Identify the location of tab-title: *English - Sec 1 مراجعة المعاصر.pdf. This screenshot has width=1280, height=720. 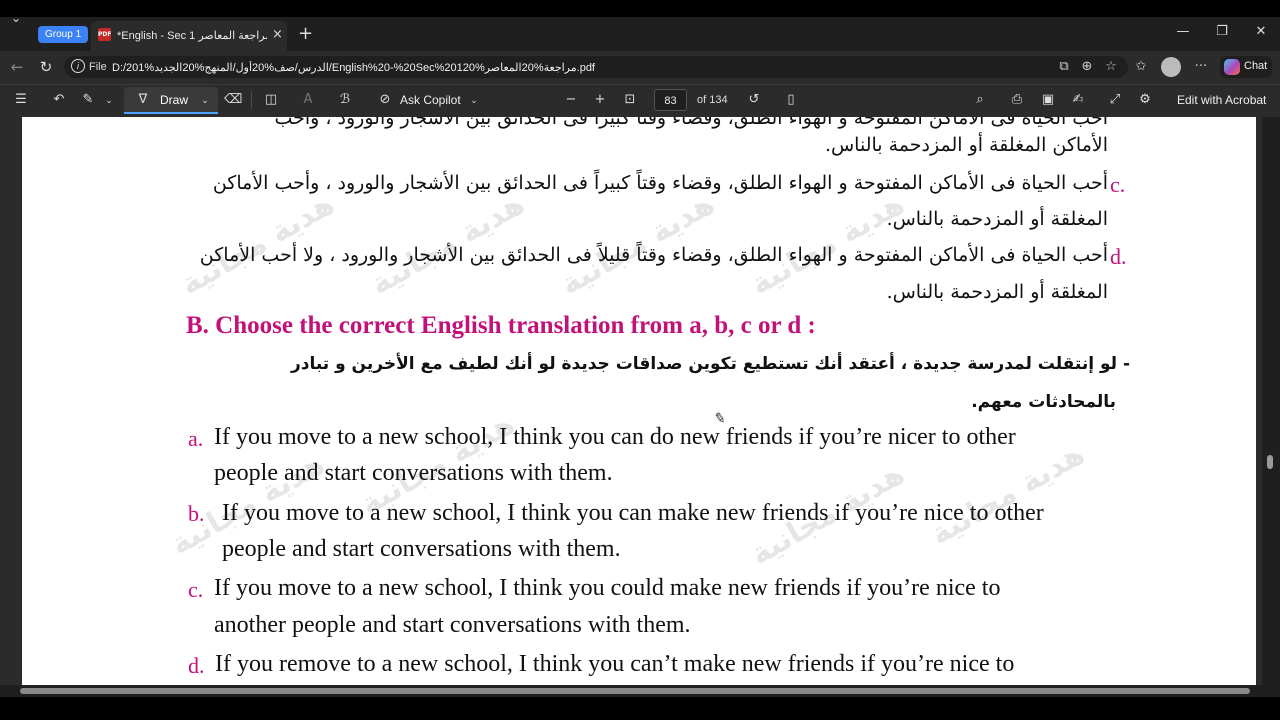
(192, 36).